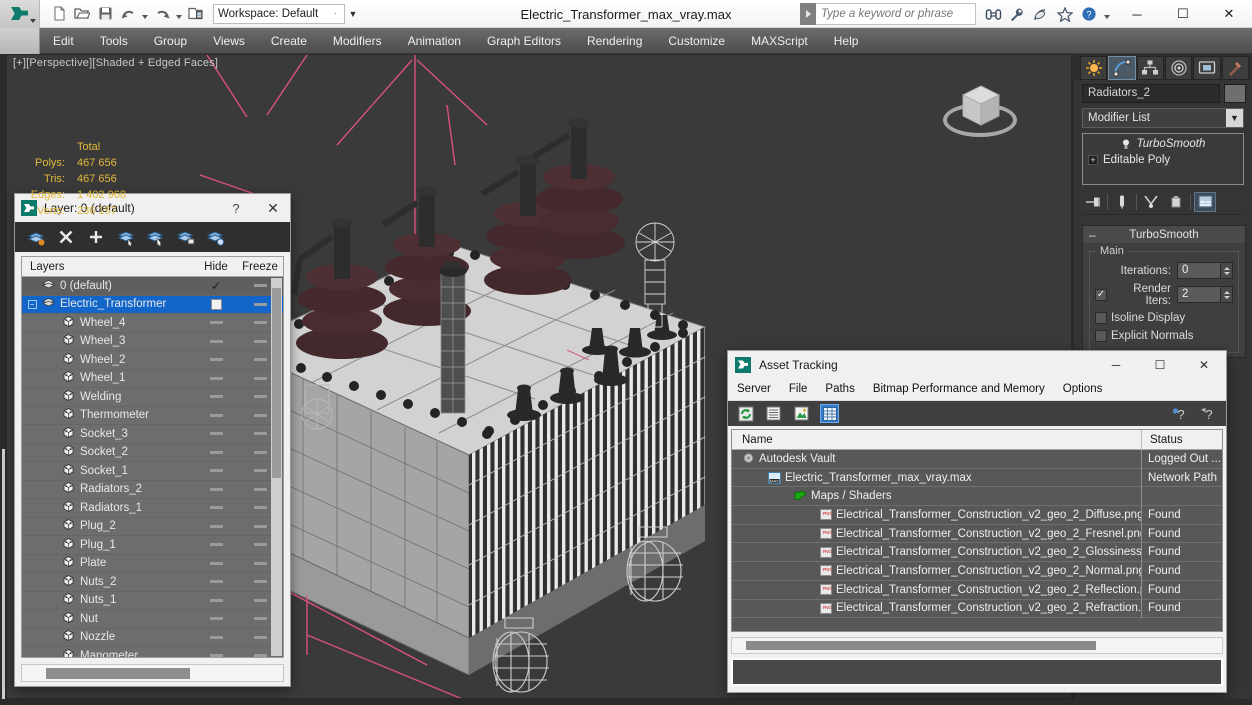 This screenshot has height=705, width=1252. I want to click on layer-row: Thermometer, so click(152, 416).